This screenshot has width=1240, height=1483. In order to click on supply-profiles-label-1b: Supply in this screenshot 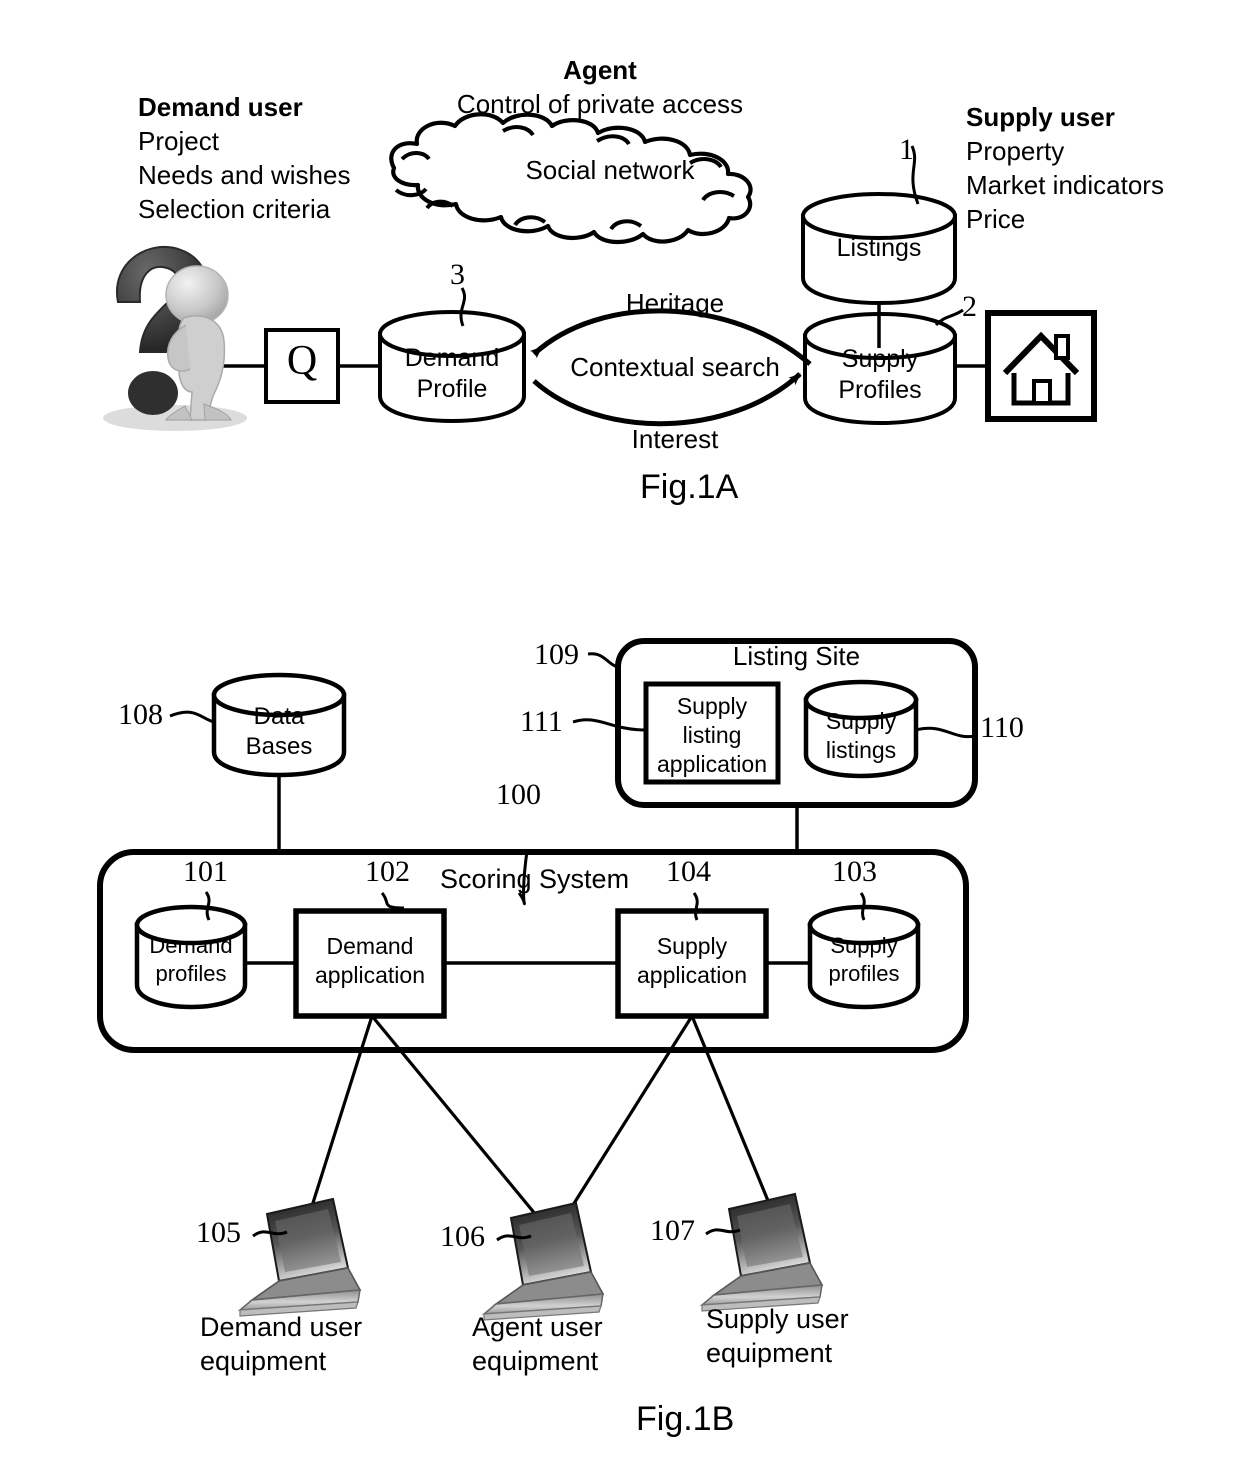, I will do `click(864, 945)`.